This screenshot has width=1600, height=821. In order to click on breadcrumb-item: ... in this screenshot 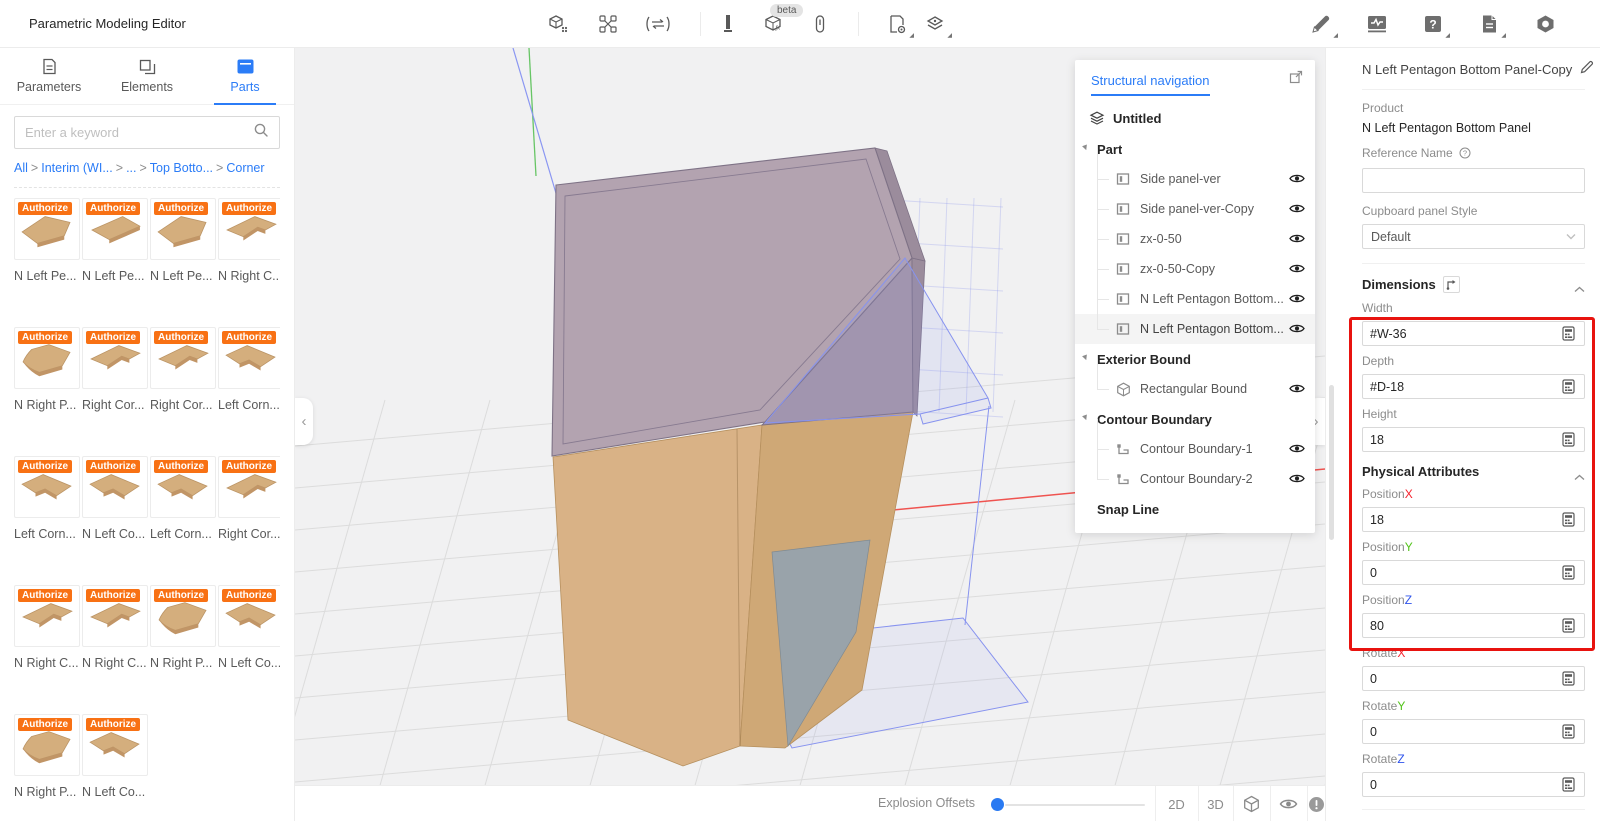, I will do `click(131, 168)`.